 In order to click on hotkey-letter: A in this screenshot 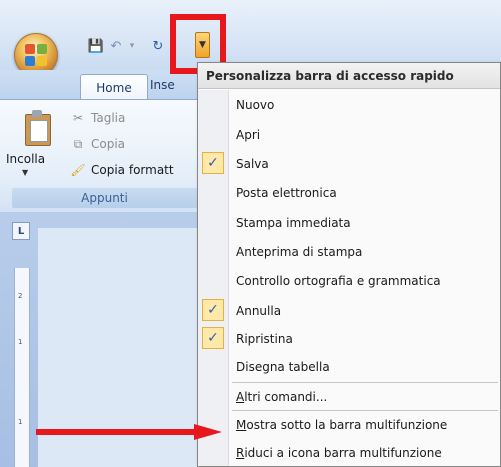, I will do `click(240, 397)`.